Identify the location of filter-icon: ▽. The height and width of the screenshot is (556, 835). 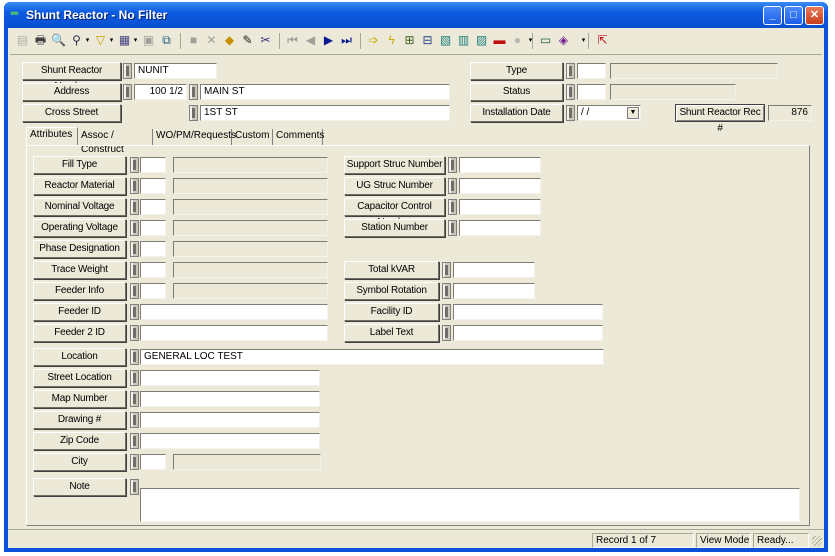
(100, 40).